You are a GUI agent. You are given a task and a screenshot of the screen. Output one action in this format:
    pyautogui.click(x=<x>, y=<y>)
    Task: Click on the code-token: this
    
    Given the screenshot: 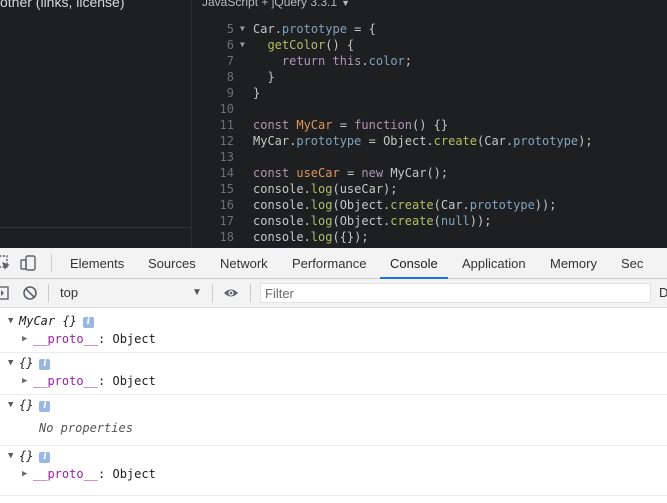 What is the action you would take?
    pyautogui.click(x=347, y=61)
    